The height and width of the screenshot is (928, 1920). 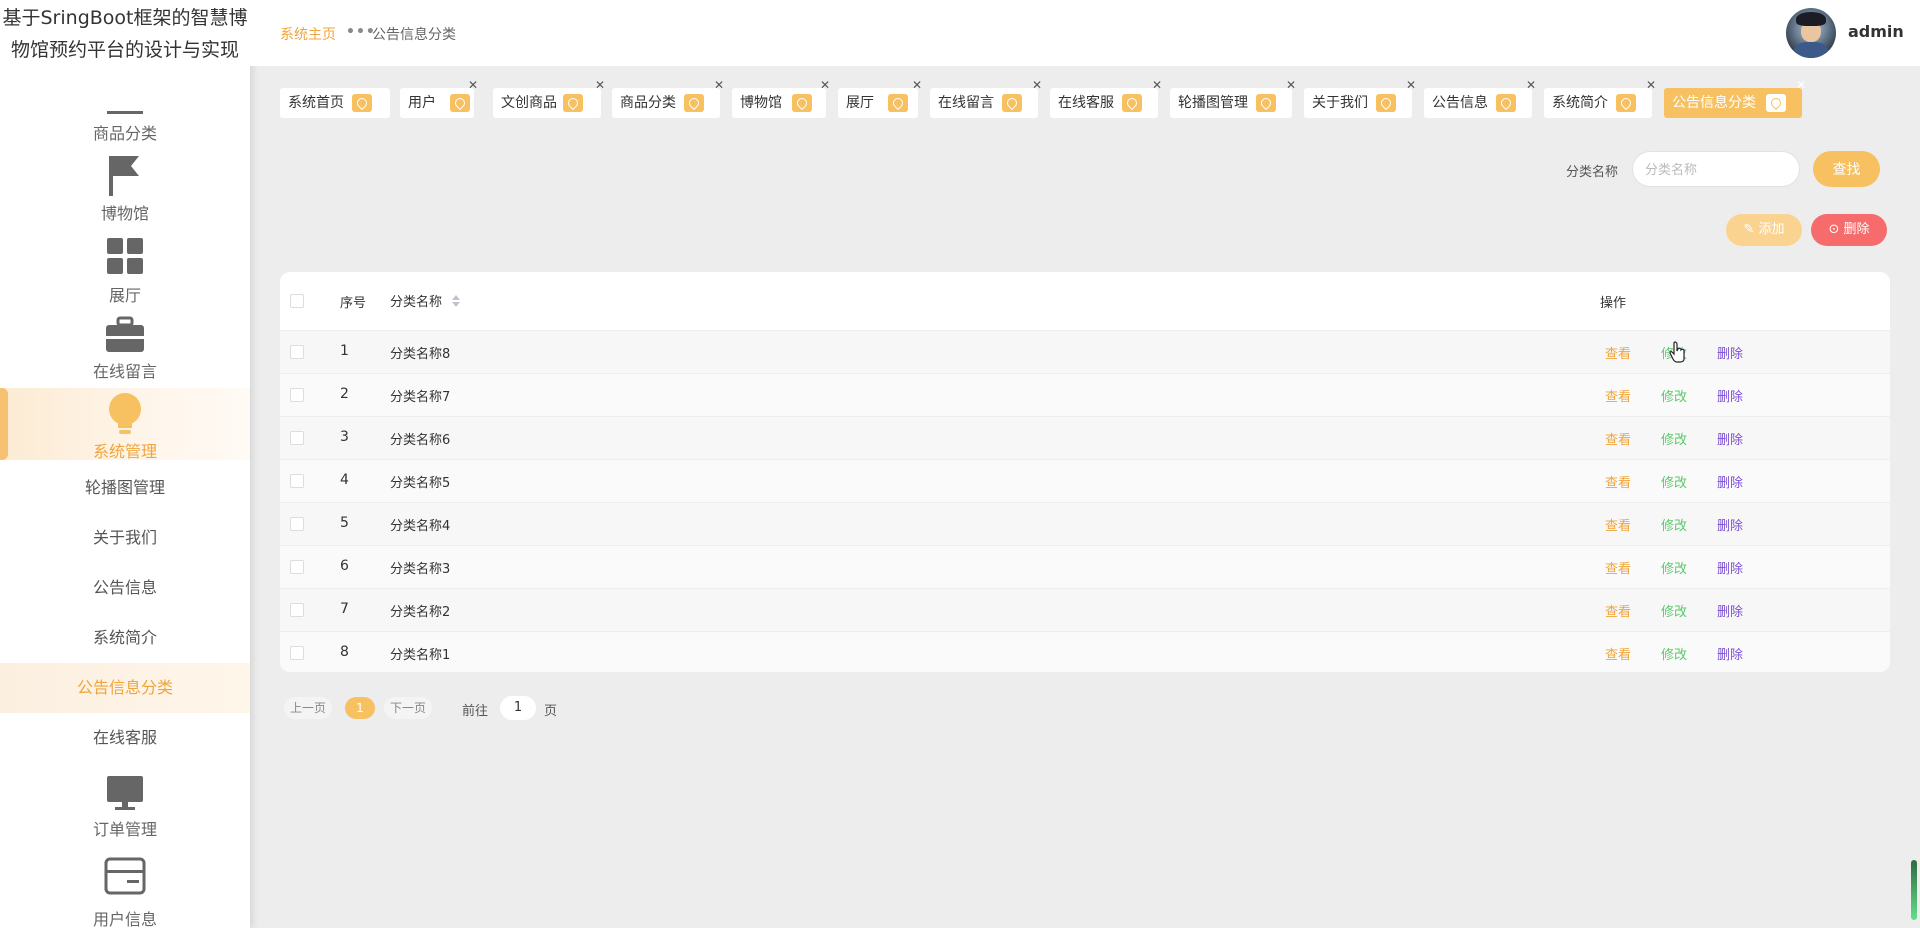 I want to click on sidebar-sub-about: 关于我们, so click(x=125, y=538).